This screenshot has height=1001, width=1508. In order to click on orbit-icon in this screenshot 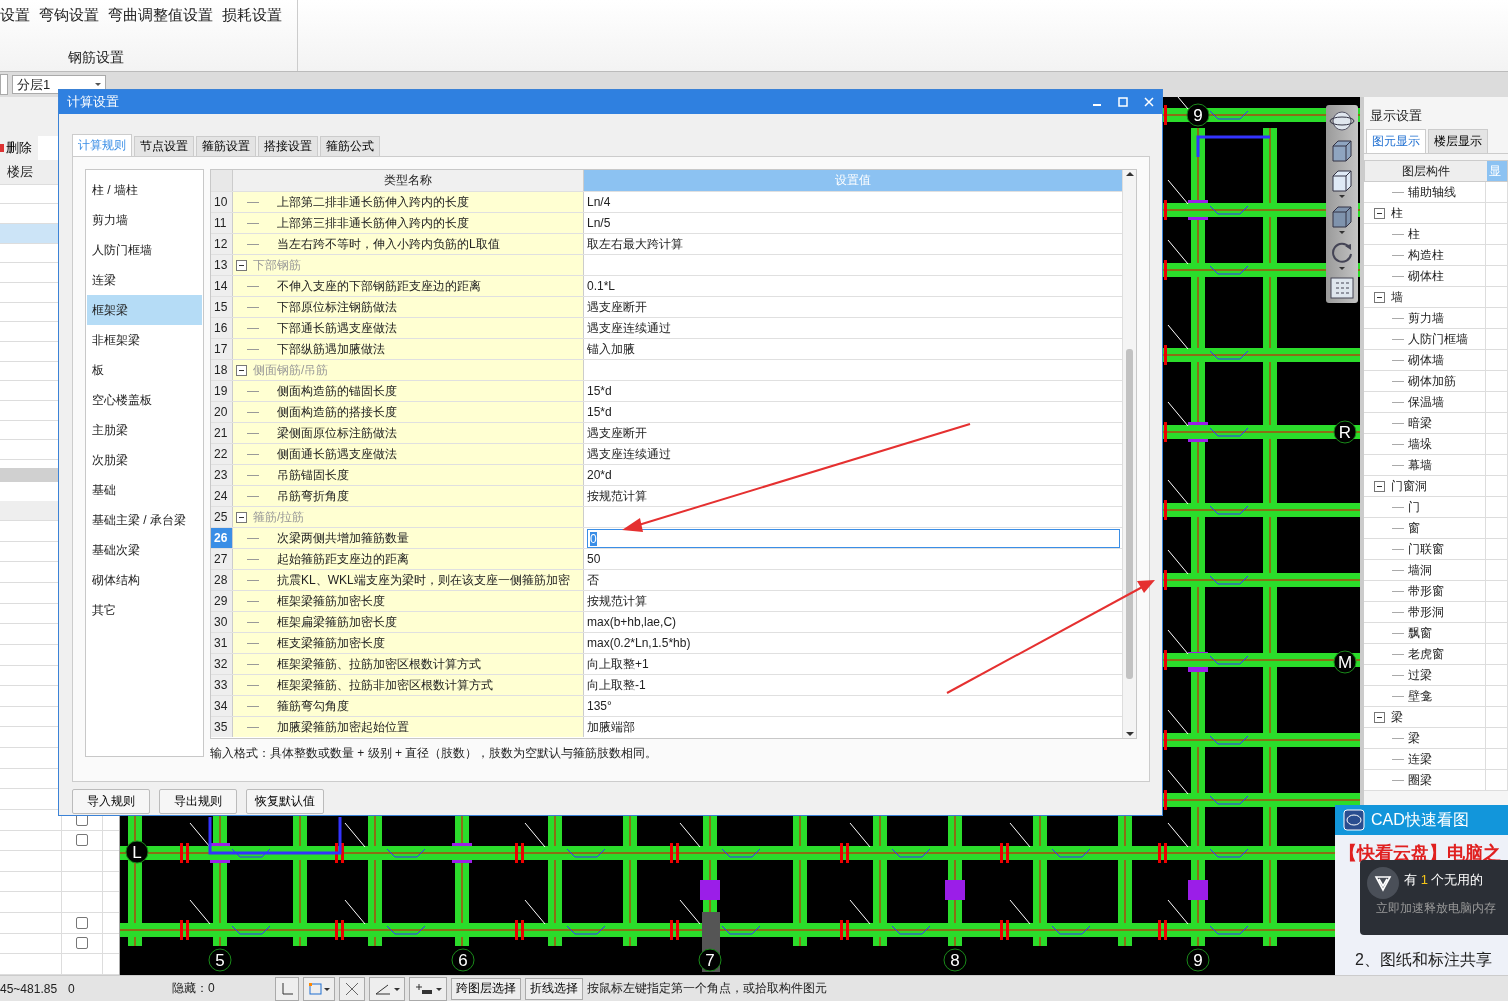, I will do `click(1342, 121)`.